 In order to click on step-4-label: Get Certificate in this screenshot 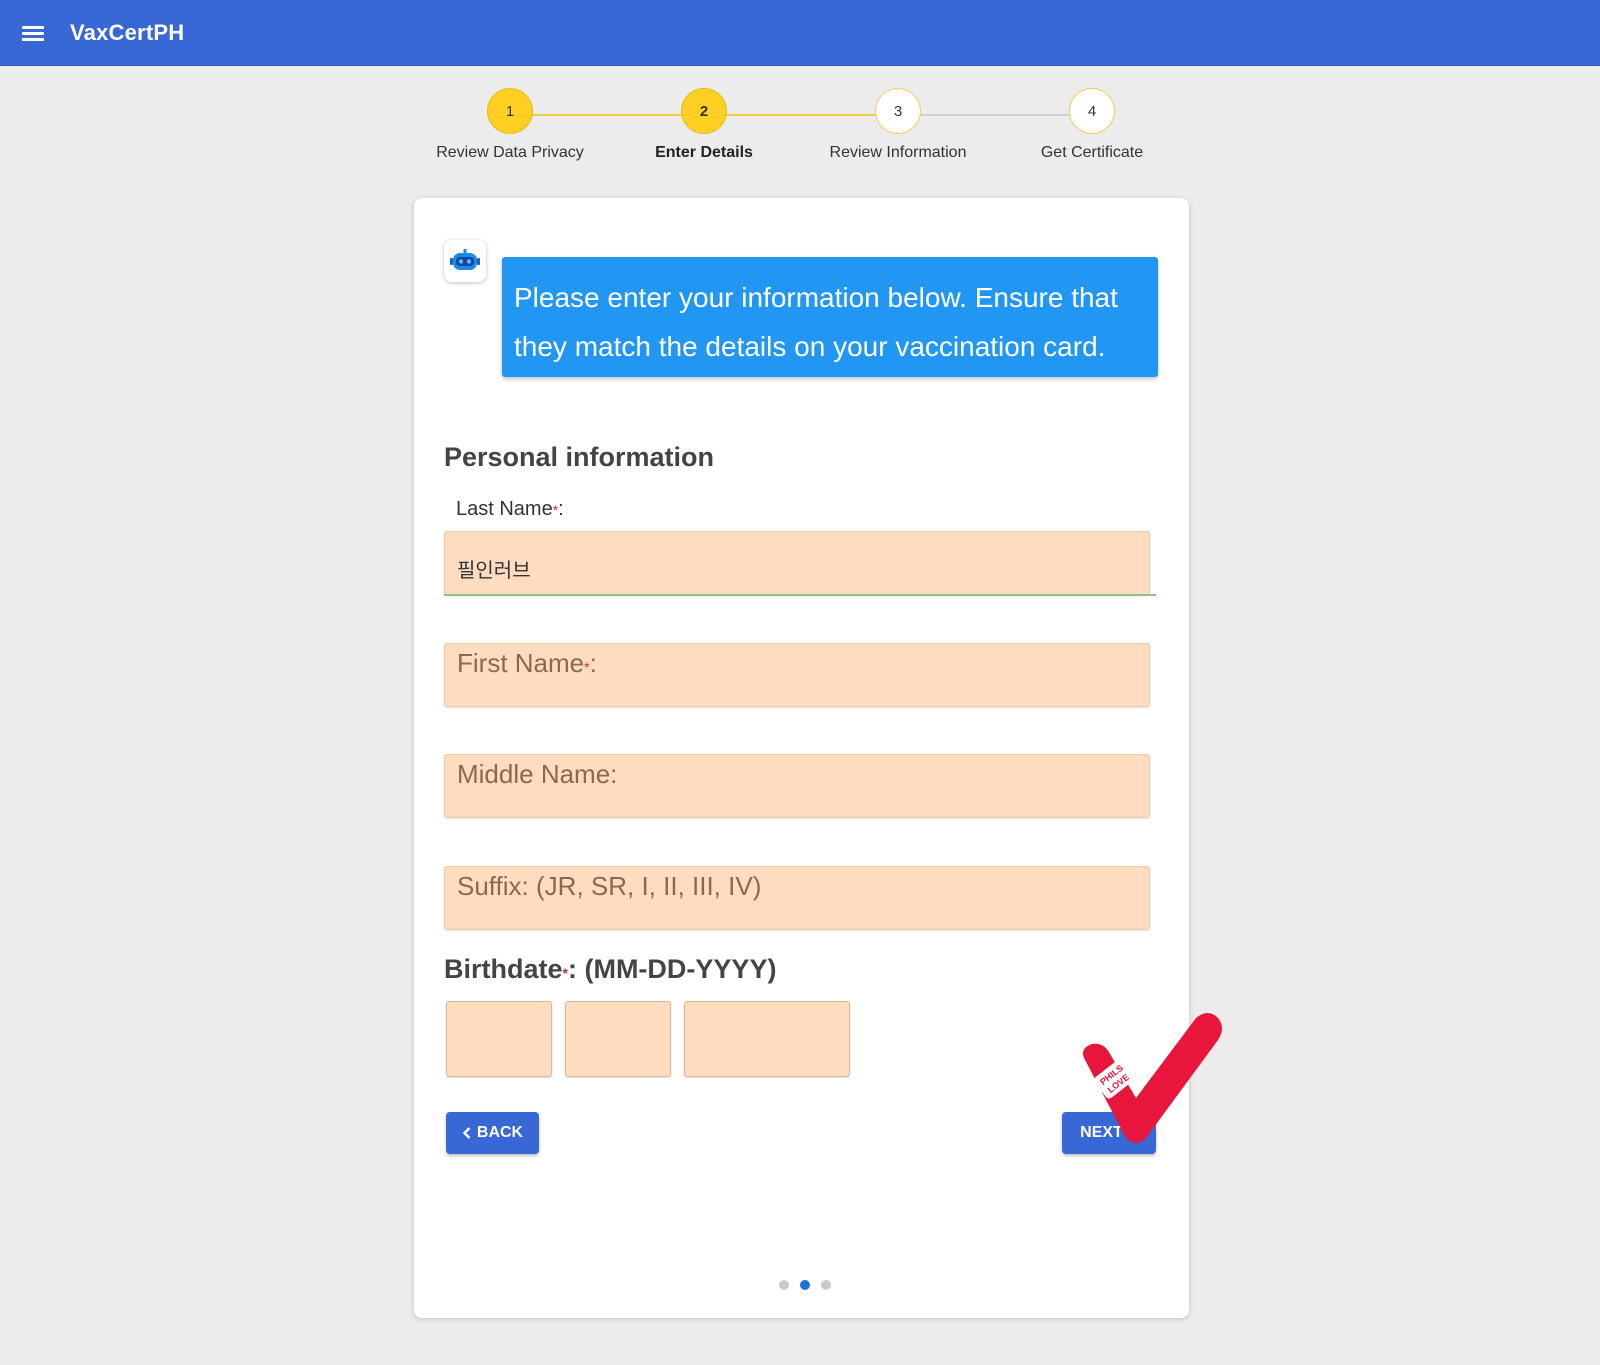, I will do `click(1092, 152)`.